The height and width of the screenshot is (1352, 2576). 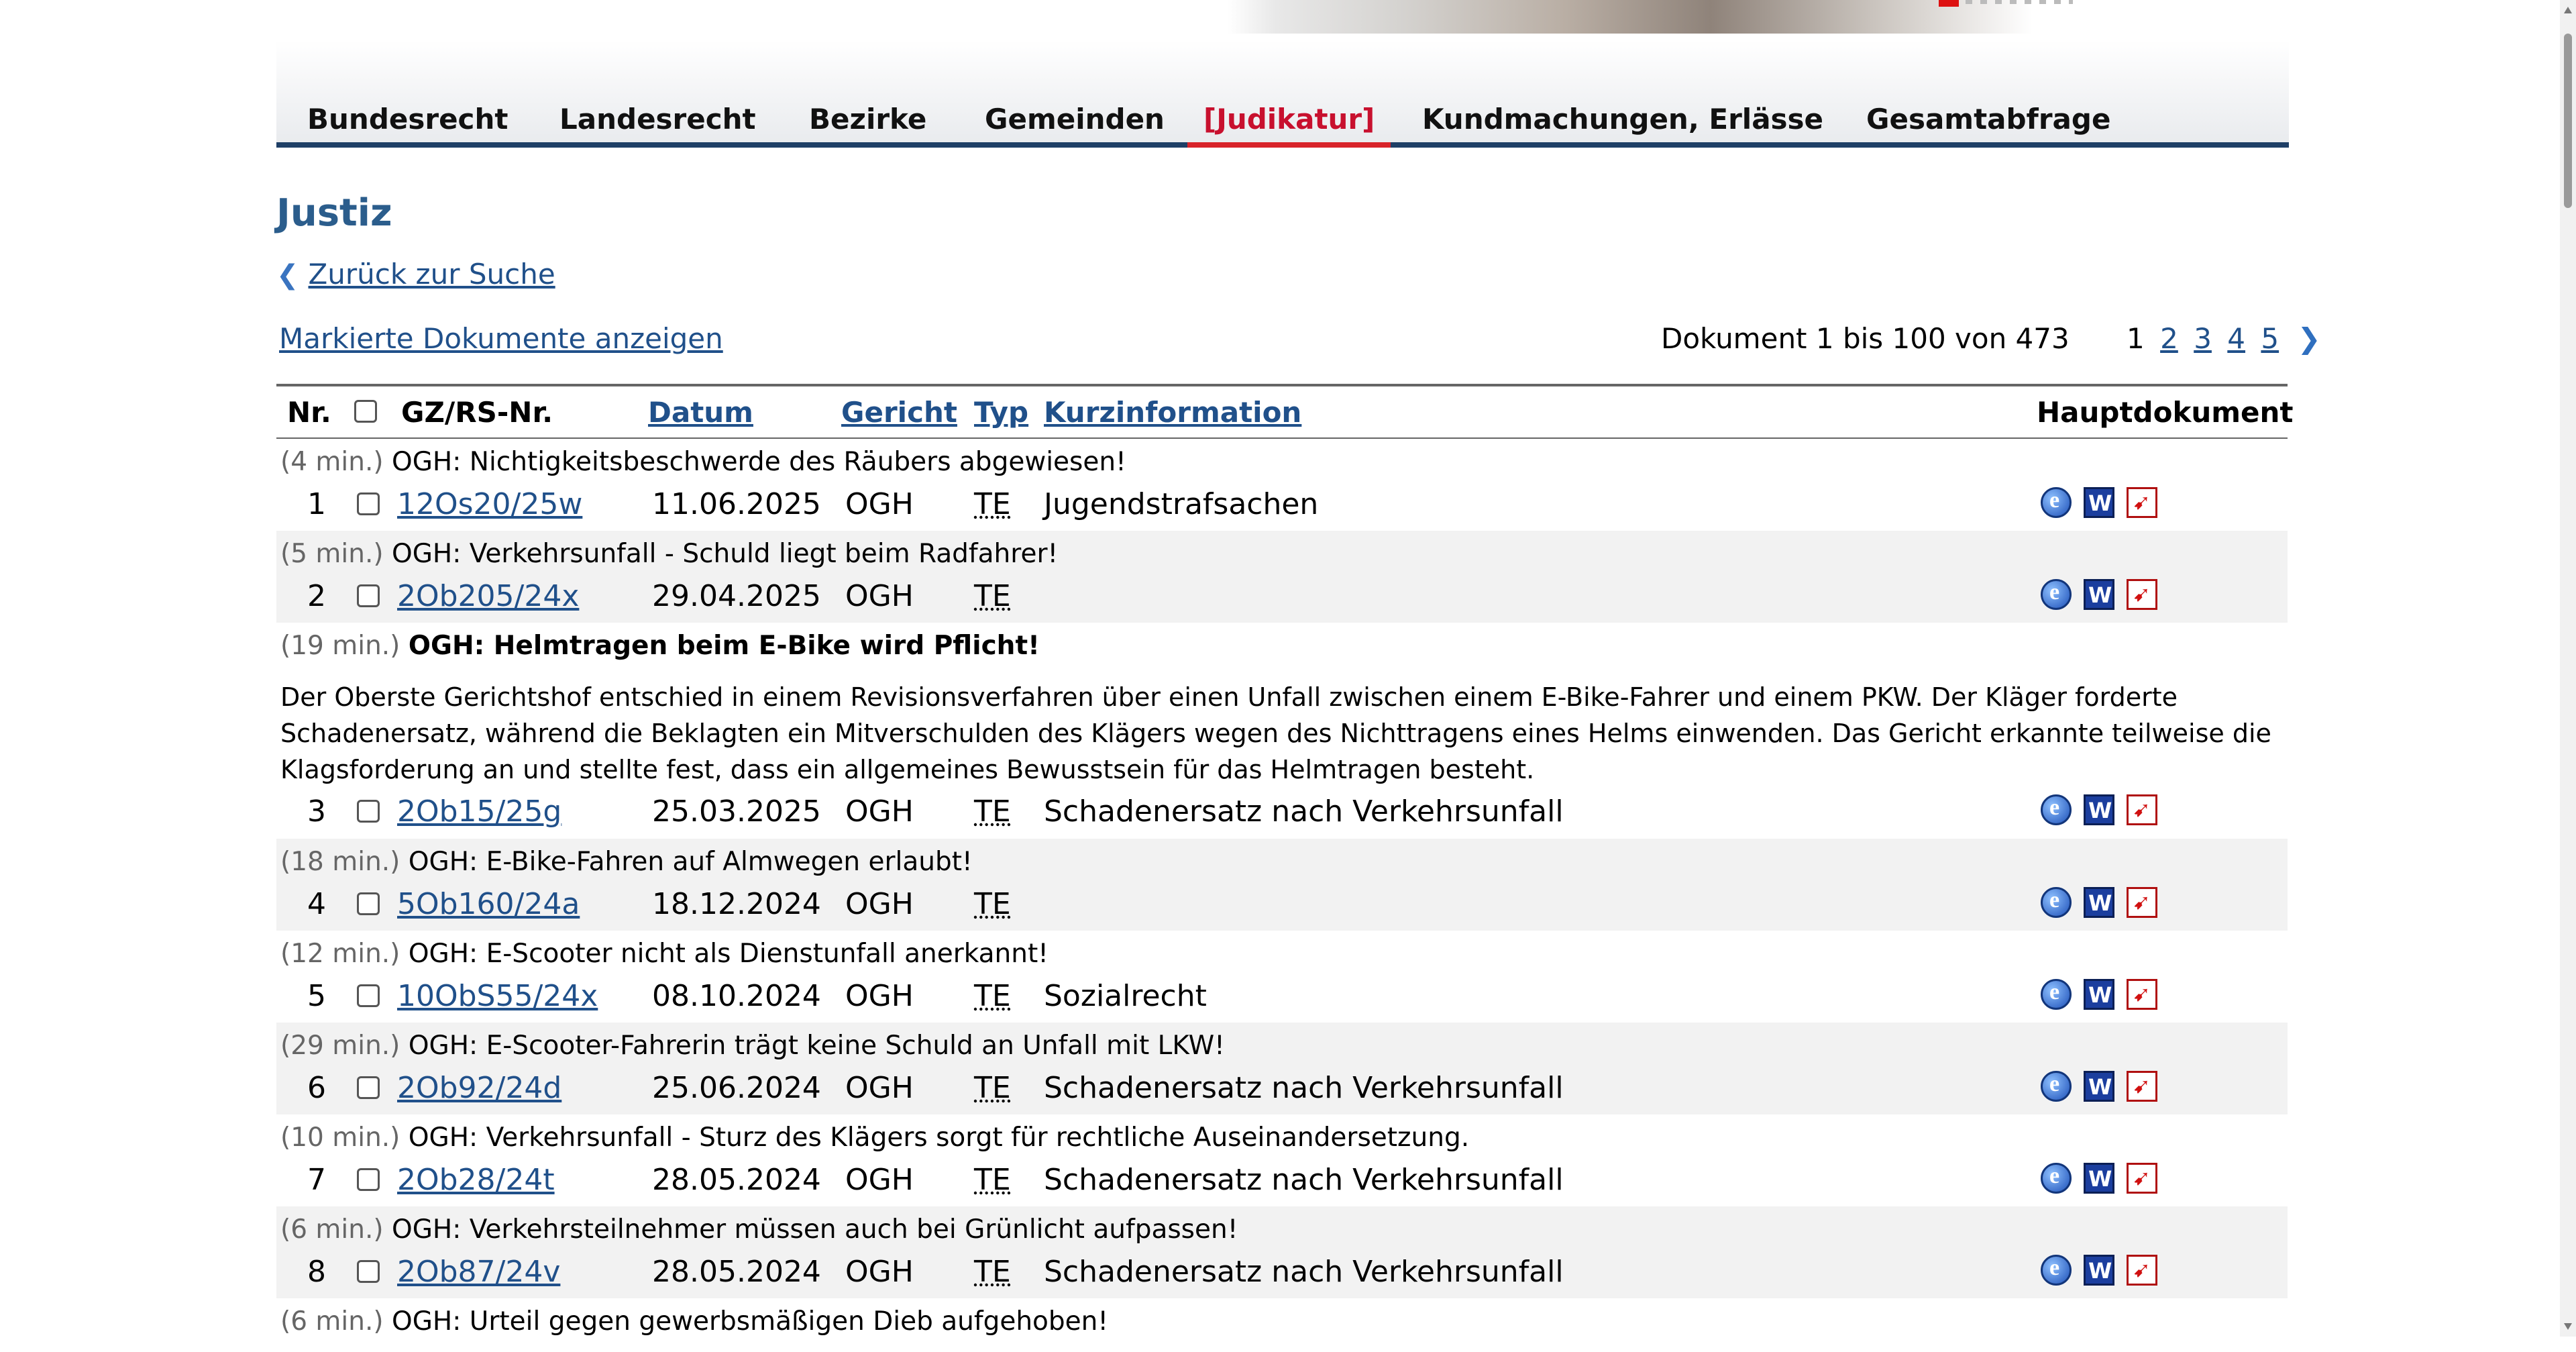 What do you see at coordinates (1075, 120) in the screenshot?
I see `nav-tab-gemeinden: Gemeinden` at bounding box center [1075, 120].